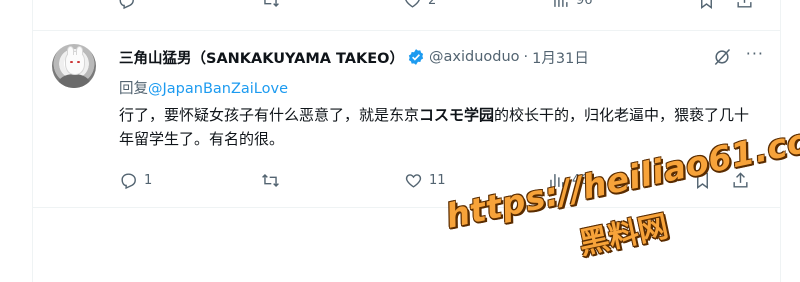  What do you see at coordinates (437, 180) in the screenshot?
I see `like-count: 11` at bounding box center [437, 180].